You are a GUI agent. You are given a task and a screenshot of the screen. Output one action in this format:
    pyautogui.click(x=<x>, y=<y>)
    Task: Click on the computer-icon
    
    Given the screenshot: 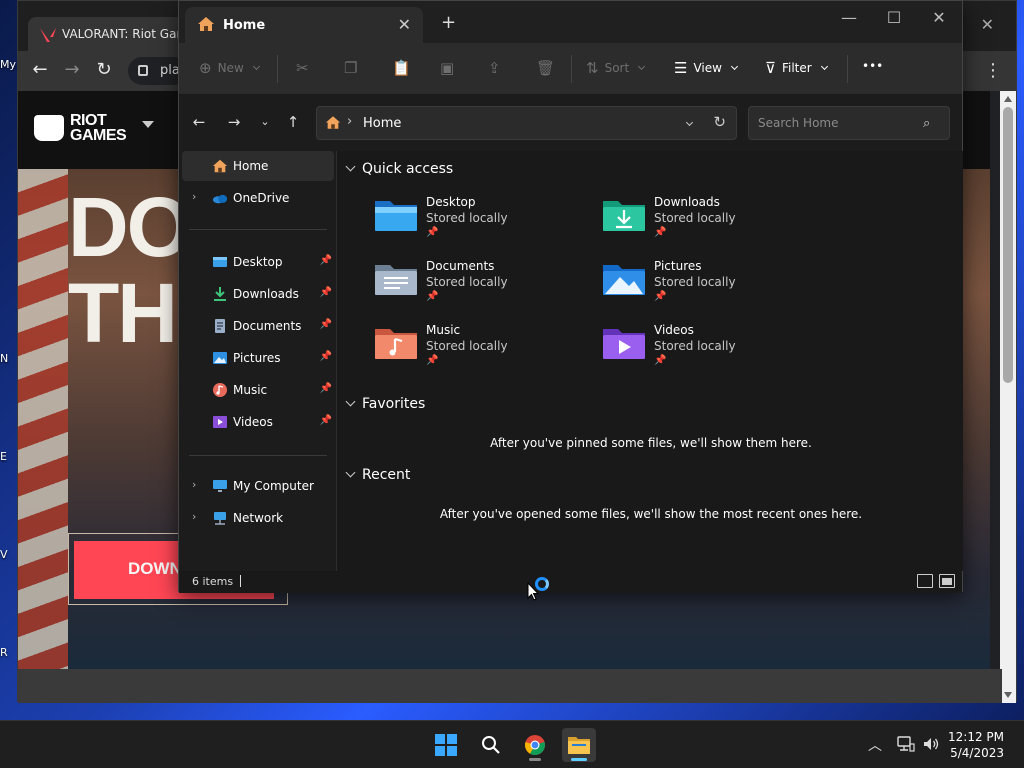 What is the action you would take?
    pyautogui.click(x=220, y=486)
    